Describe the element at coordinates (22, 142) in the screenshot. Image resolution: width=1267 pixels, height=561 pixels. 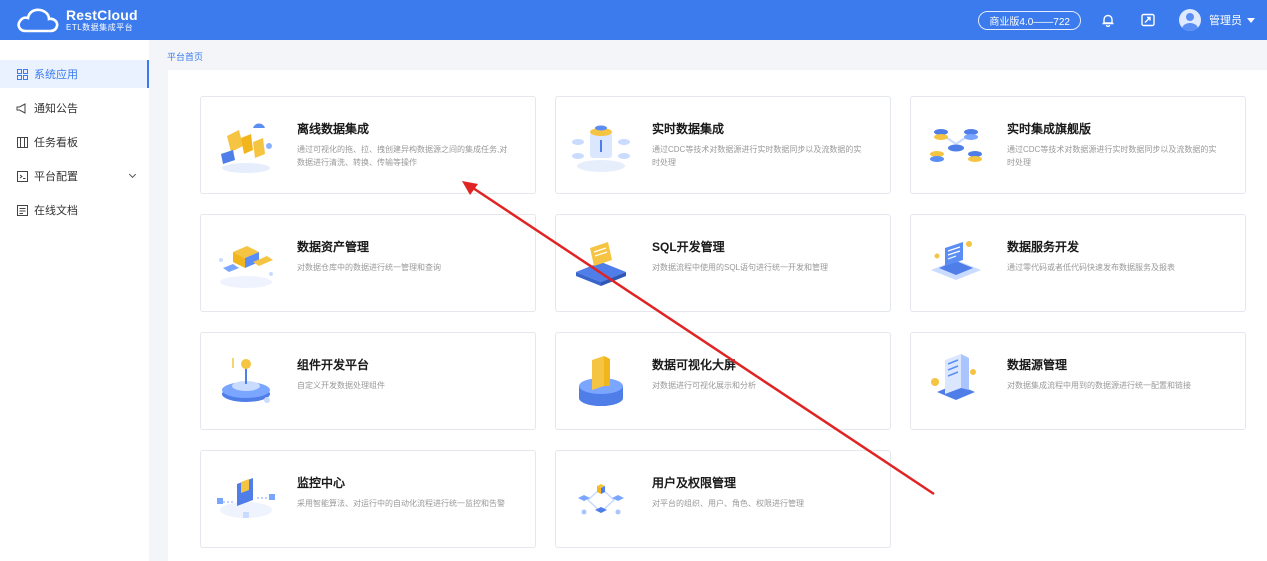
I see `board-icon` at that location.